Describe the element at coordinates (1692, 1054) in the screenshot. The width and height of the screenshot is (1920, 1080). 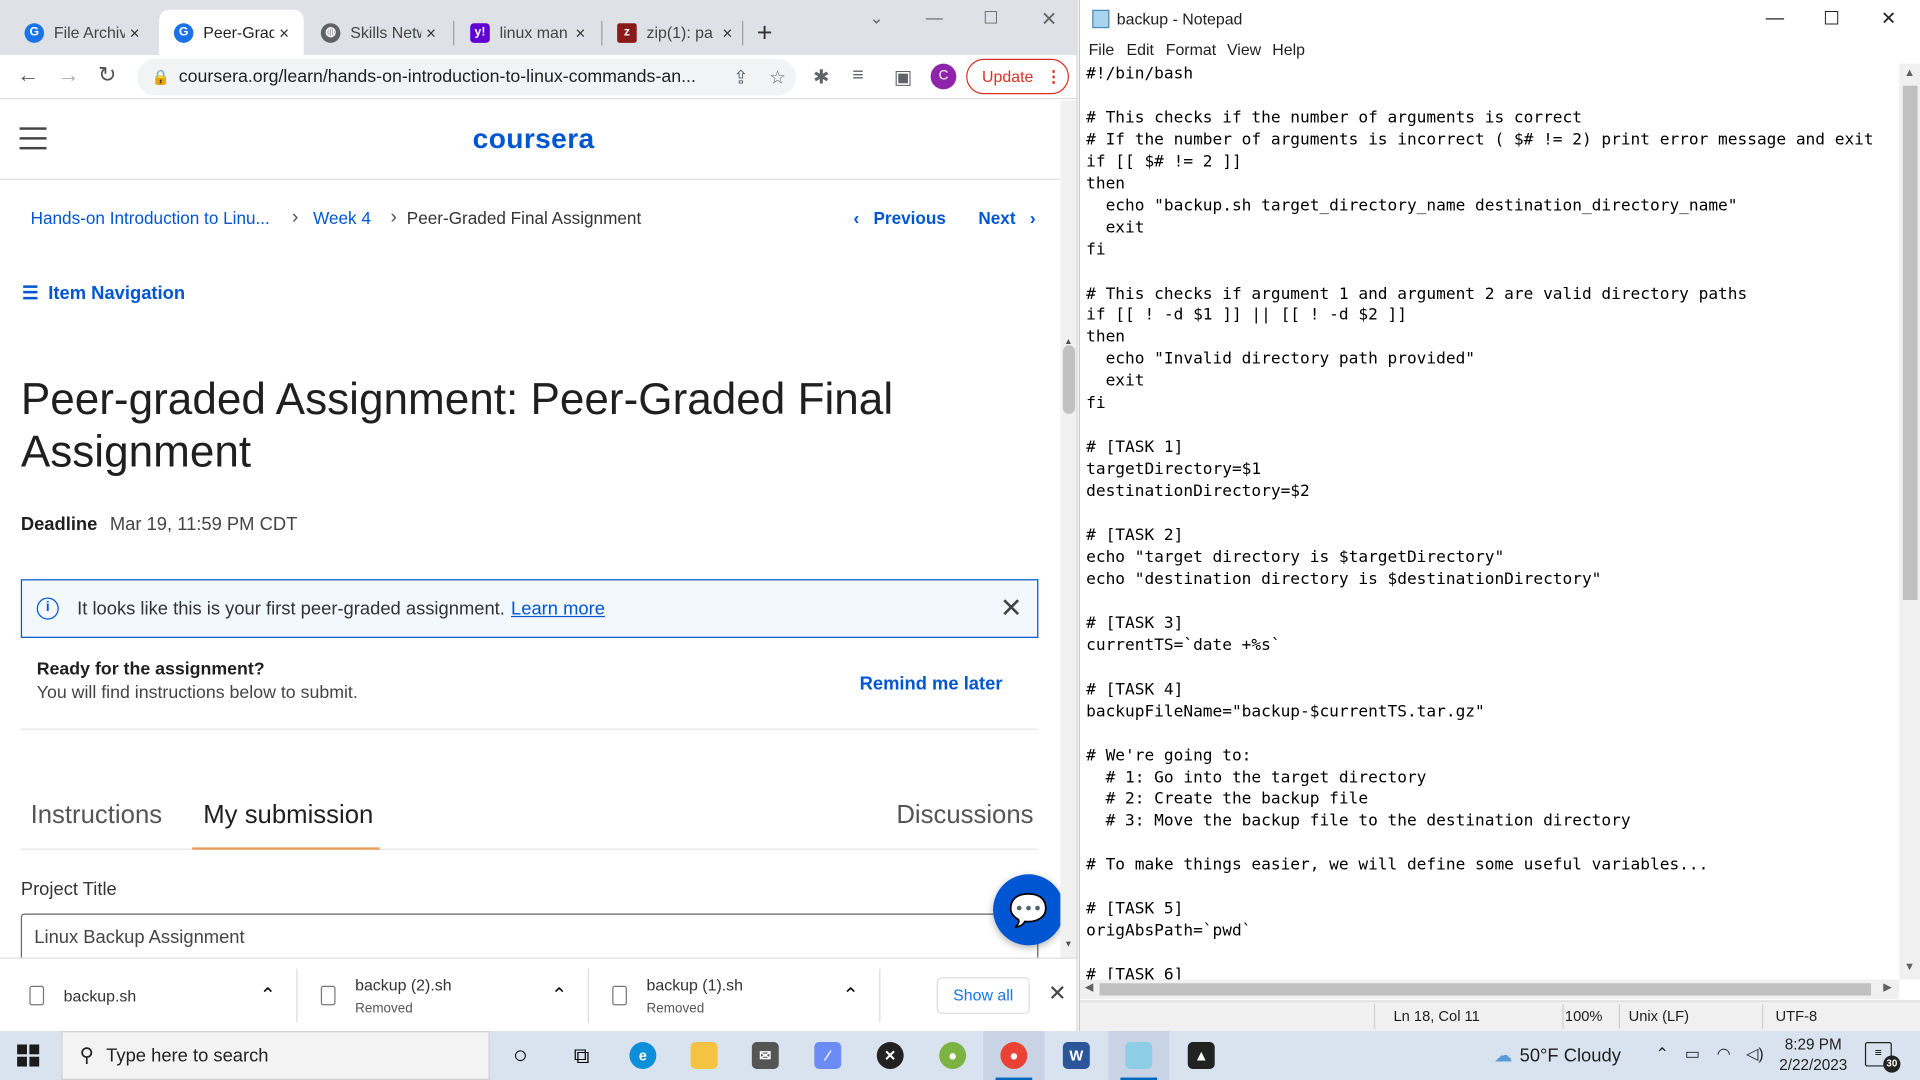
I see `battery-icon: ▭` at that location.